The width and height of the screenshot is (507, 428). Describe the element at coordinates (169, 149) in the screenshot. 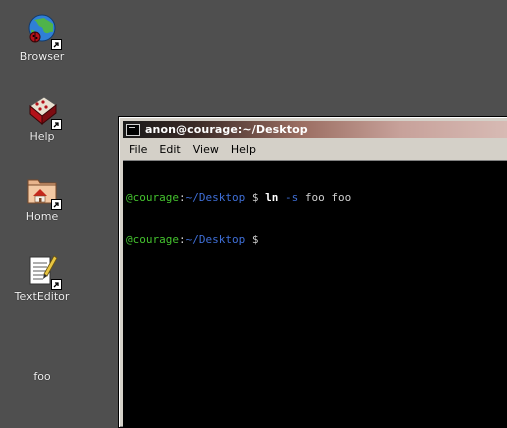

I see `menu-edit: Edit` at that location.